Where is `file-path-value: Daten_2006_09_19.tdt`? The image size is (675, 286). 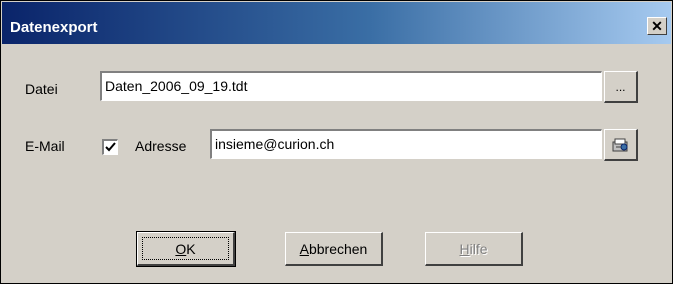
file-path-value: Daten_2006_09_19.tdt is located at coordinates (176, 86).